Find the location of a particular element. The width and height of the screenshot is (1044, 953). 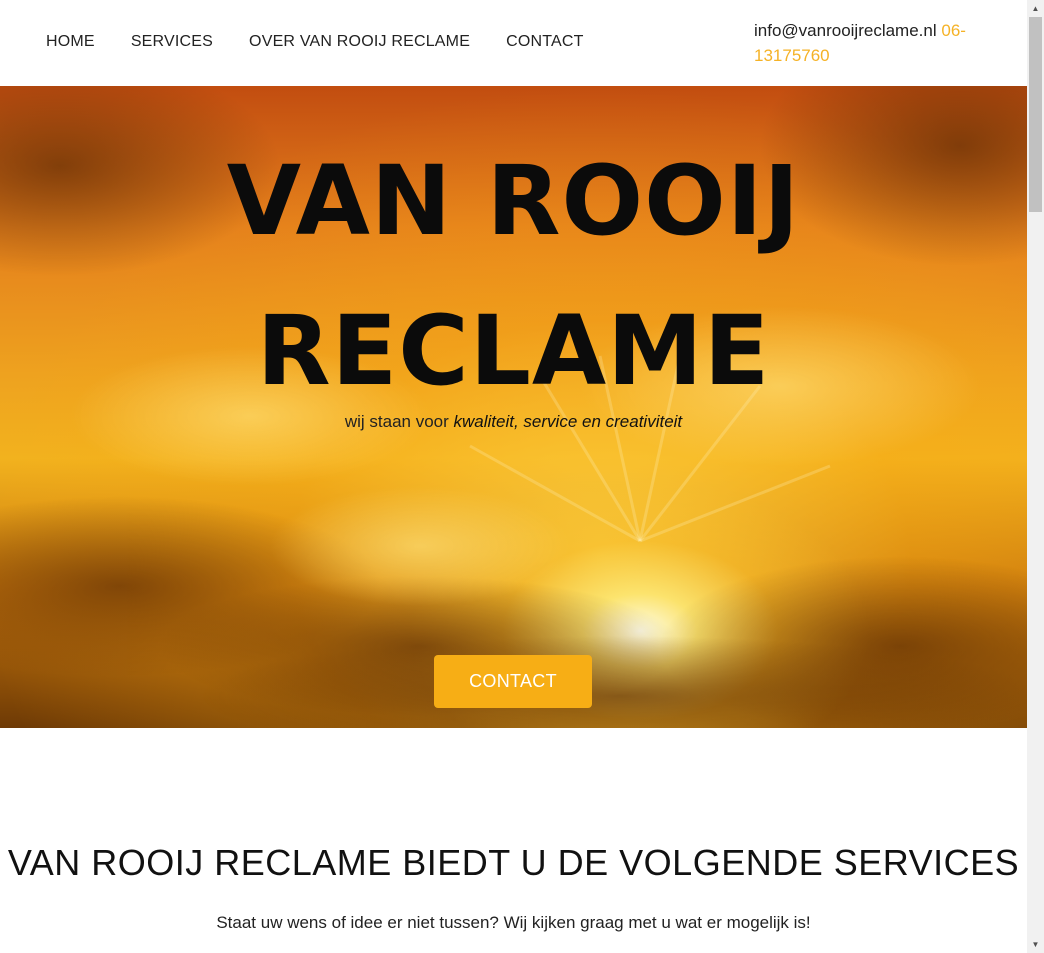

scroll-up-icon: ▲ is located at coordinates (1035, 8).